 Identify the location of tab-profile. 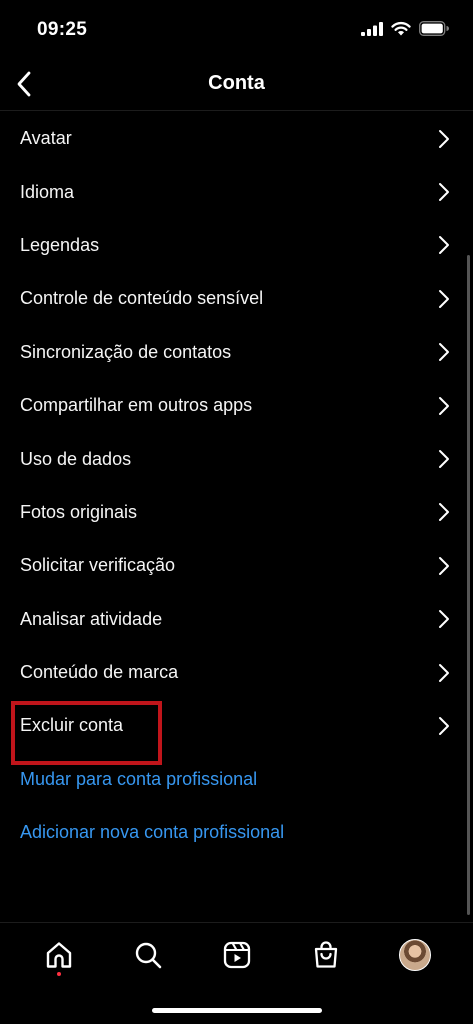
(415, 955).